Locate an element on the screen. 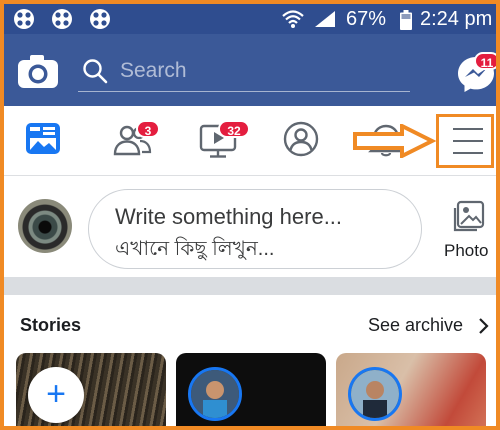  search-icon is located at coordinates (95, 71).